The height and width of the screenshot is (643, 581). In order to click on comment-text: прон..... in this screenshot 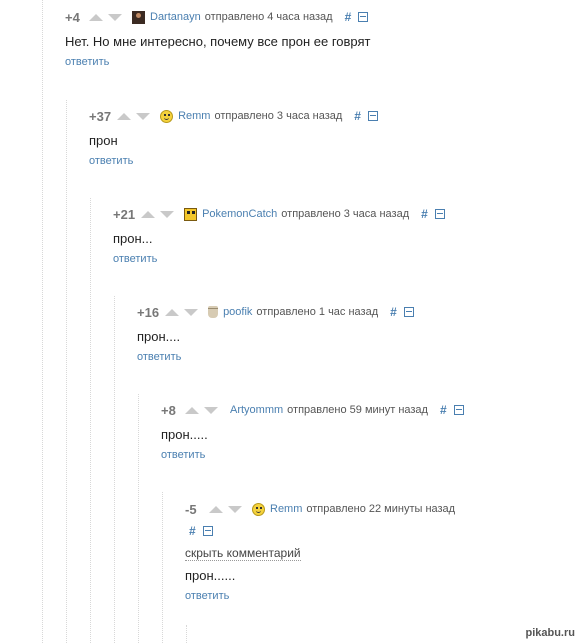, I will do `click(184, 434)`.